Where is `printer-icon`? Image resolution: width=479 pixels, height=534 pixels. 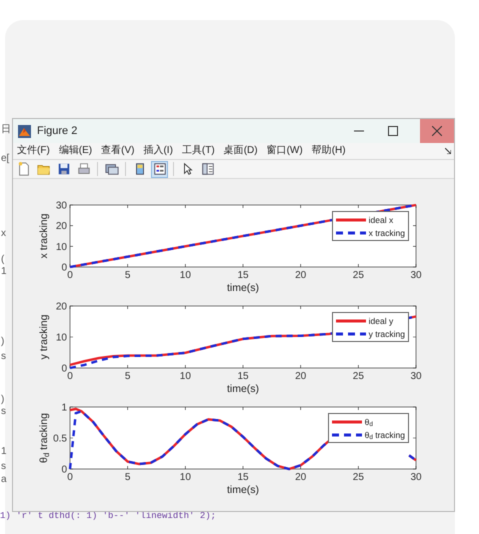 printer-icon is located at coordinates (83, 169).